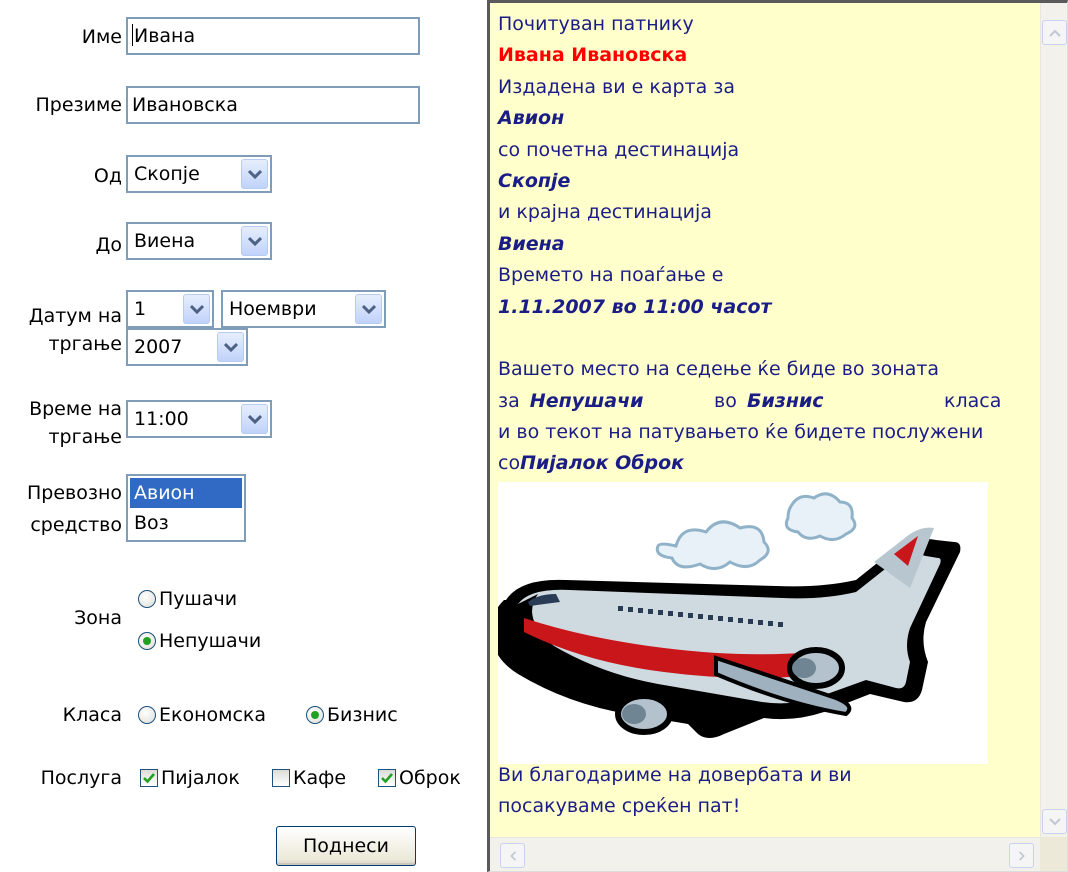 This screenshot has height=872, width=1068. What do you see at coordinates (611, 275) in the screenshot?
I see `time-text: Времето на поаѓање е` at bounding box center [611, 275].